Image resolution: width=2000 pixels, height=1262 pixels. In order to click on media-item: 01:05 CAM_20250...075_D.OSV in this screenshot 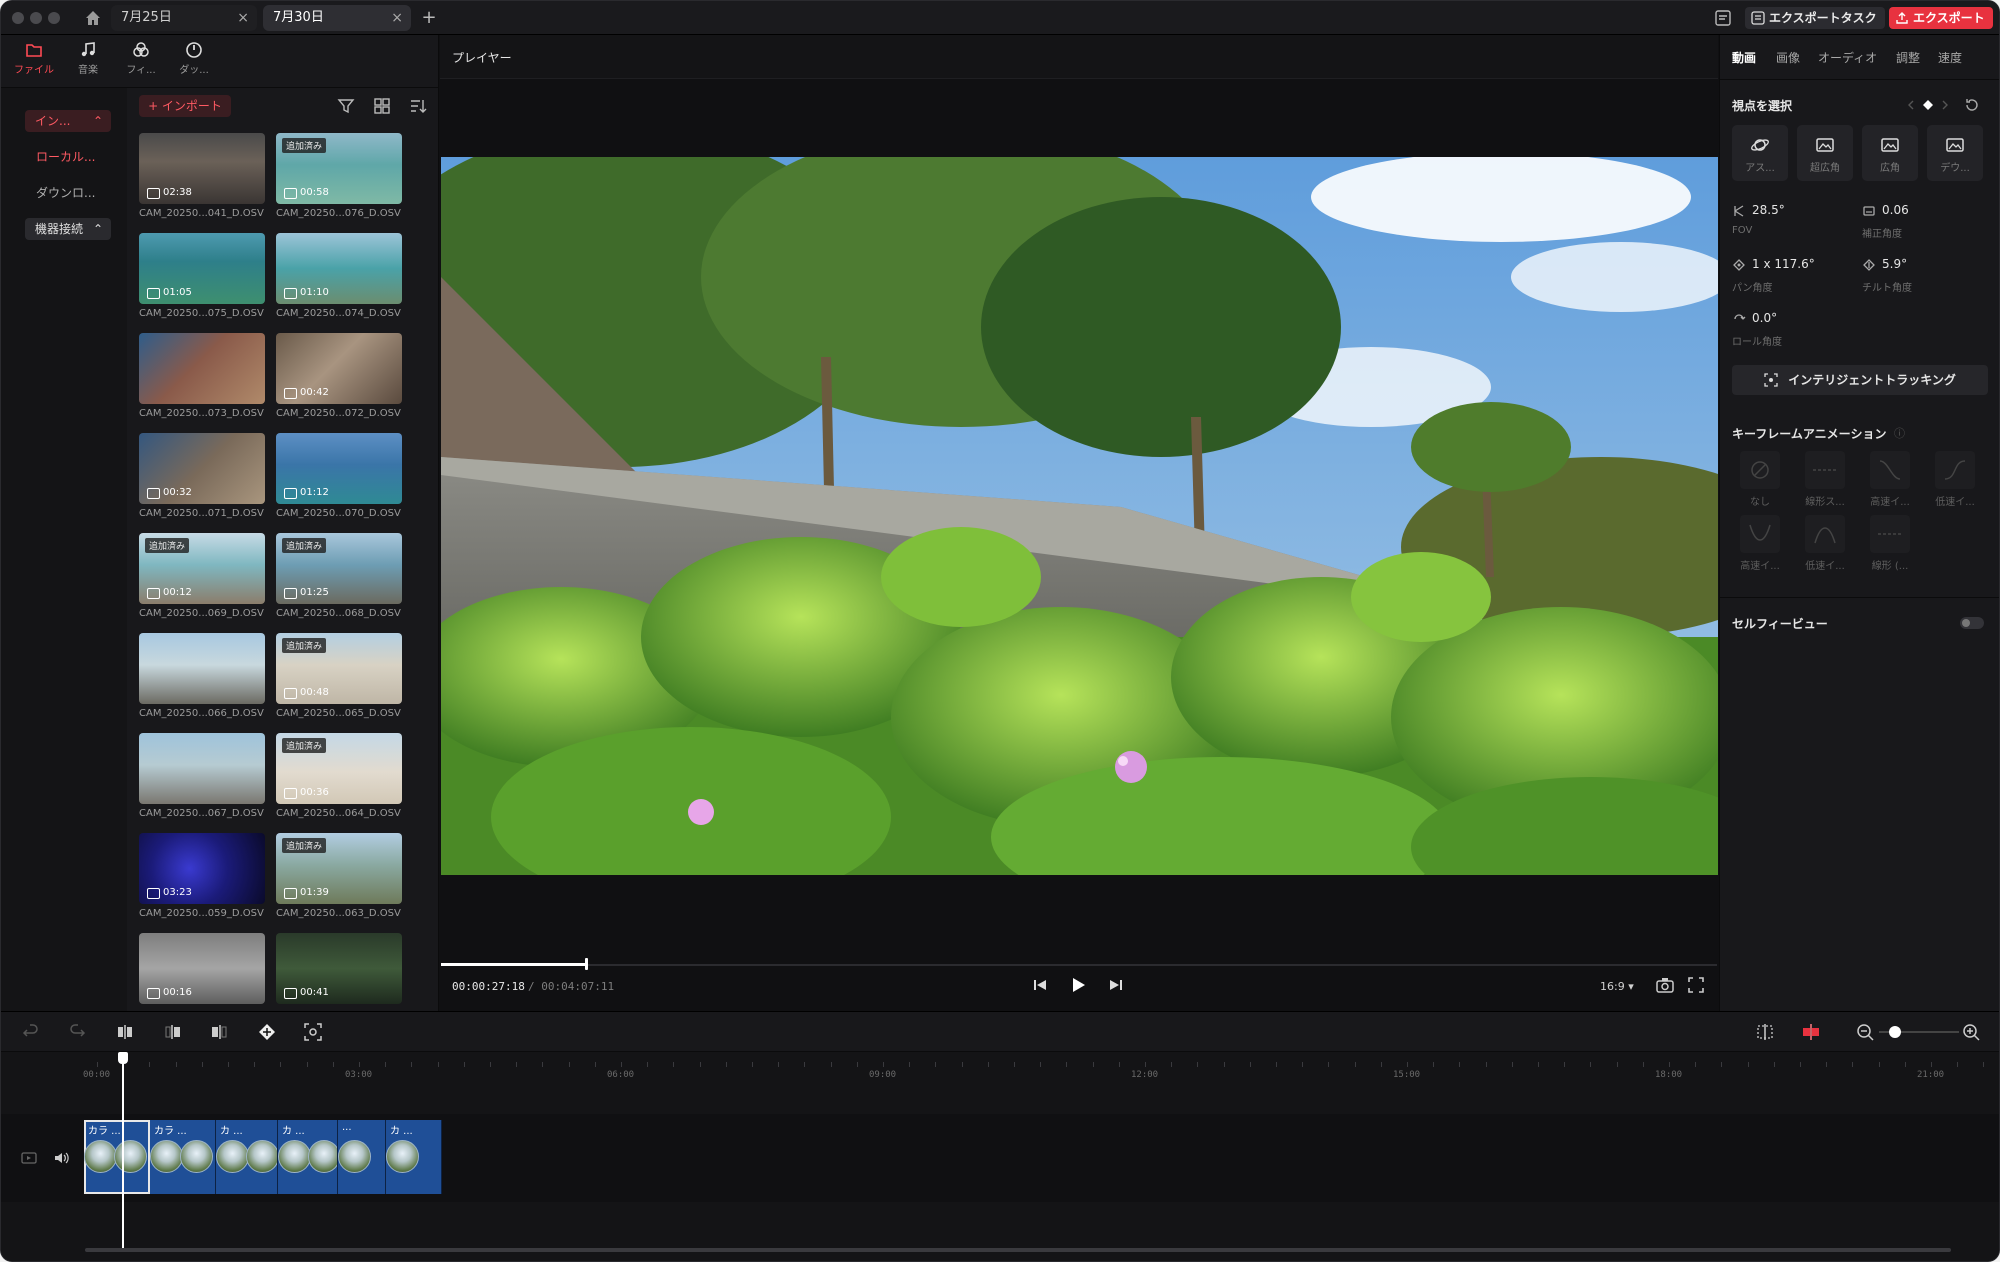, I will do `click(202, 276)`.